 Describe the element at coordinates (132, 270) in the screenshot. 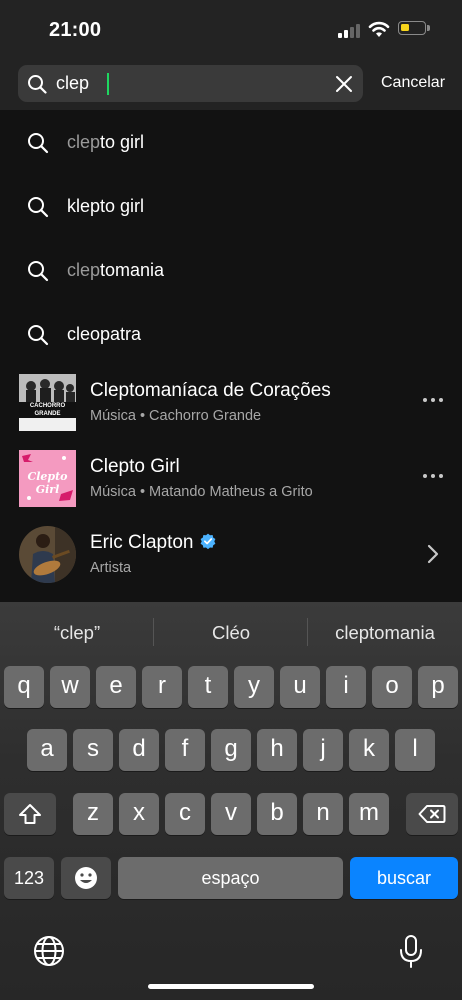

I see `suggestion-rest: tomania` at that location.